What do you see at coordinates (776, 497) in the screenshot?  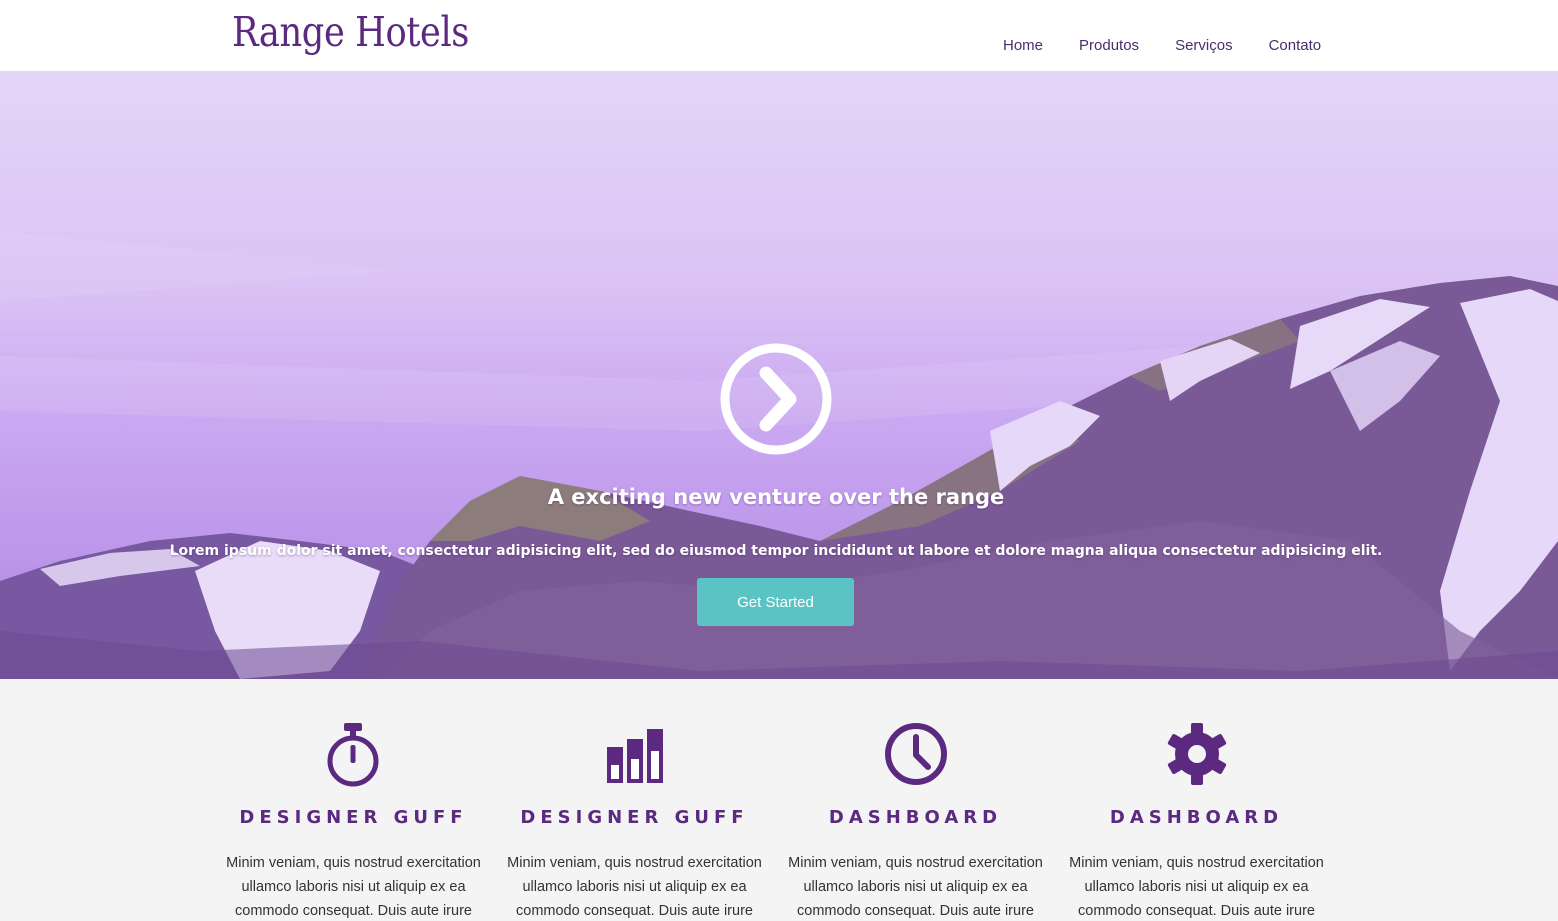 I see `hero-title: A exciting new venture over the range` at bounding box center [776, 497].